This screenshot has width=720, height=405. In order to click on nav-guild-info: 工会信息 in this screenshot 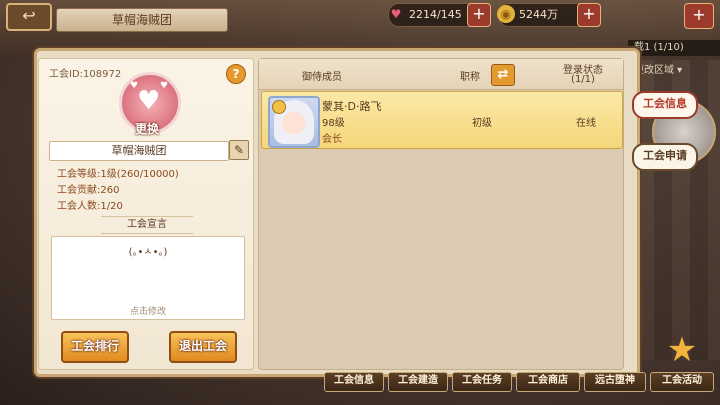, I will do `click(354, 382)`.